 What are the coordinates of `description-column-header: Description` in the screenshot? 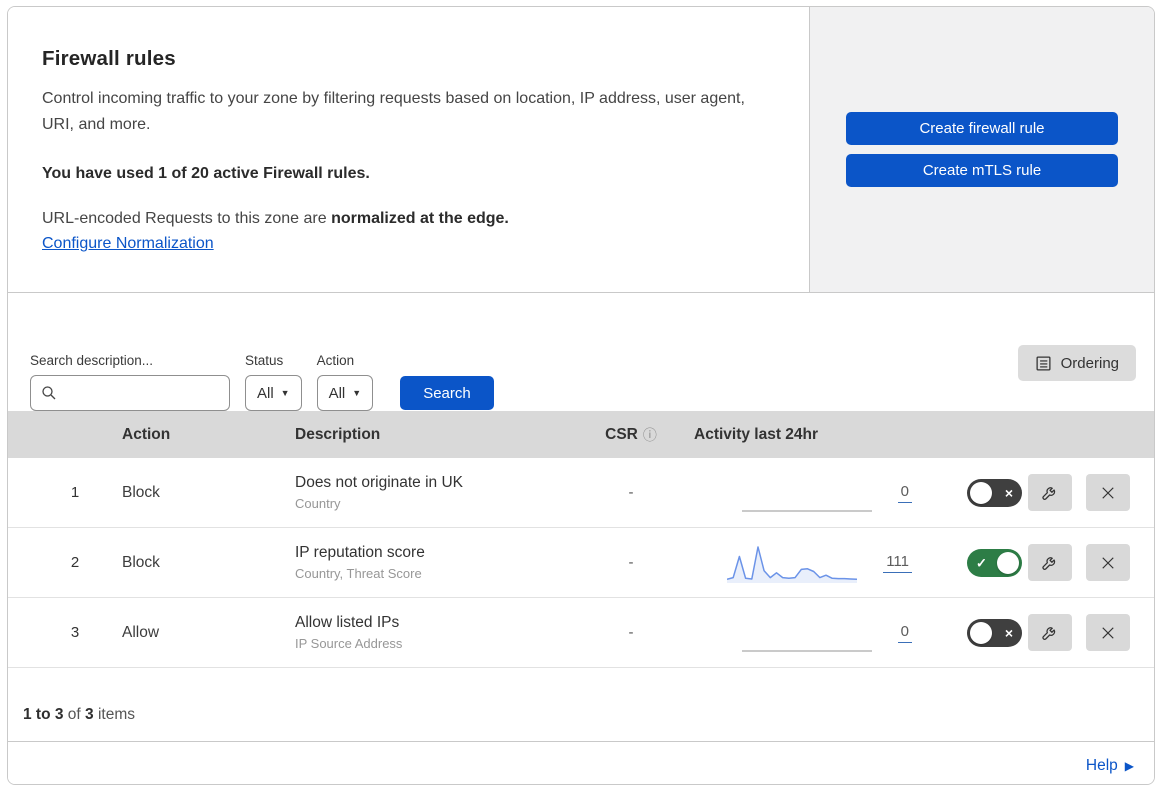 It's located at (338, 434).